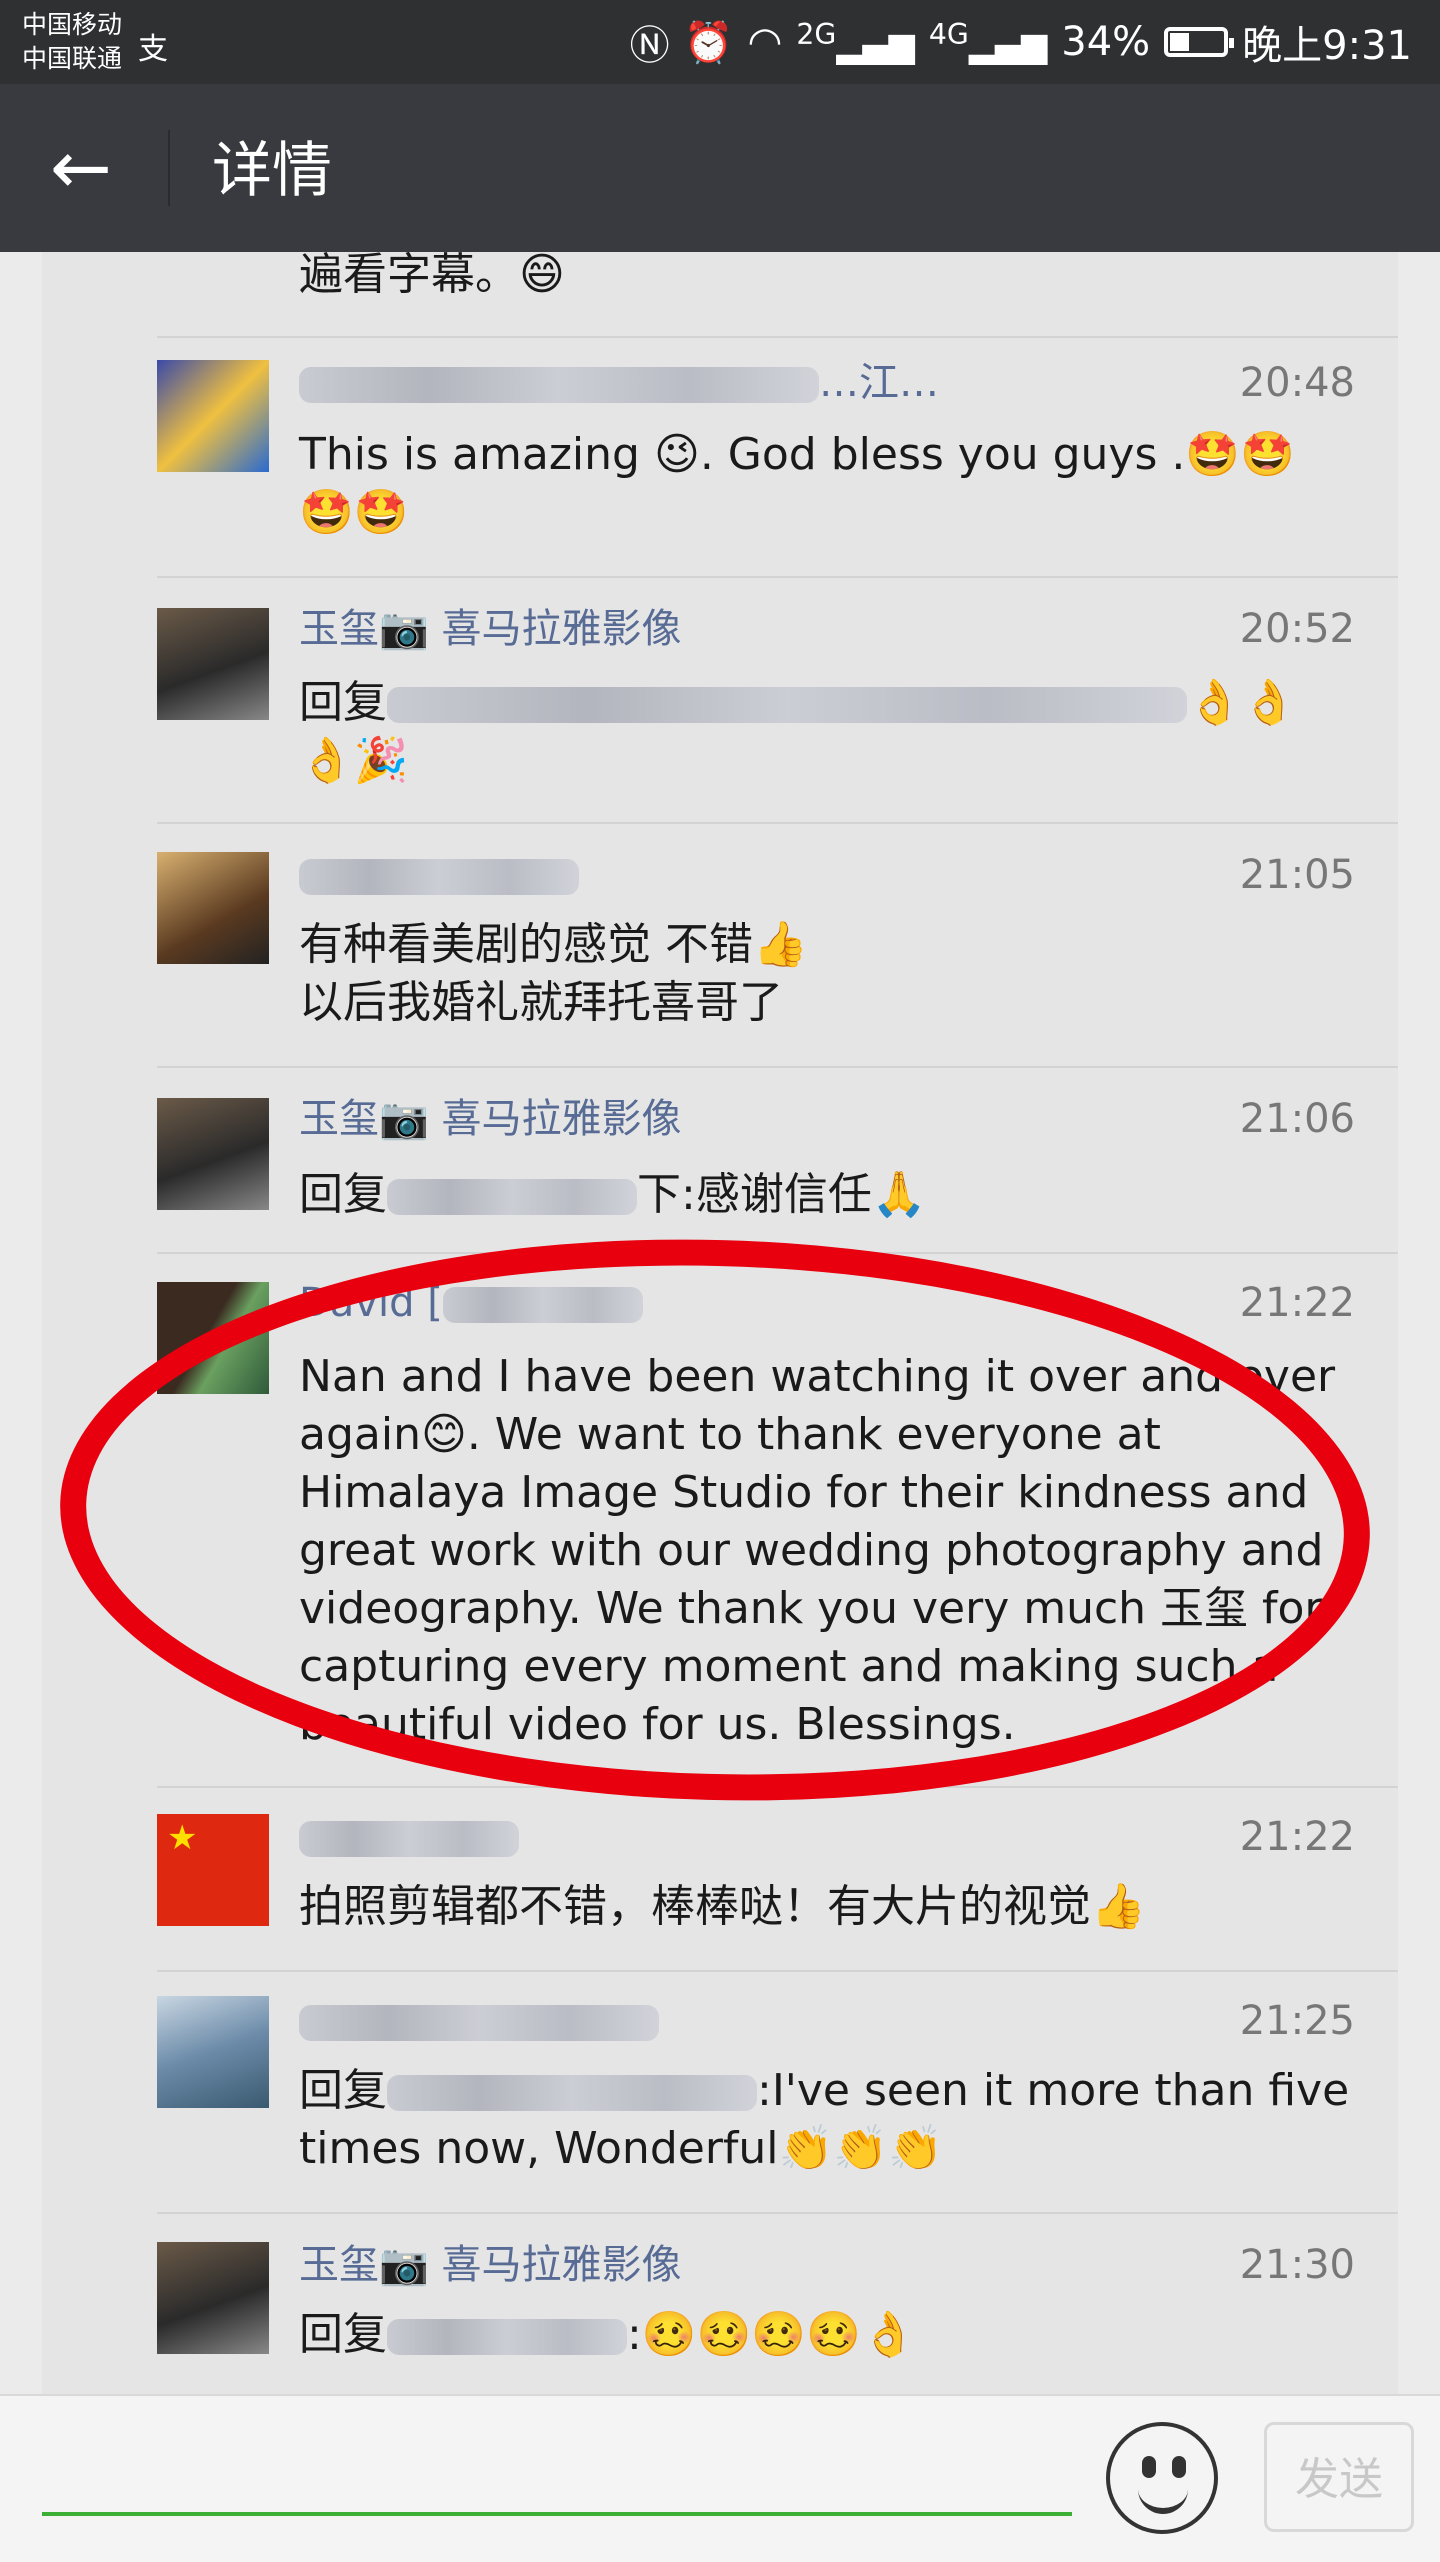 The height and width of the screenshot is (2562, 1440). Describe the element at coordinates (72, 58) in the screenshot. I see `carrier-2: 中国联通` at that location.